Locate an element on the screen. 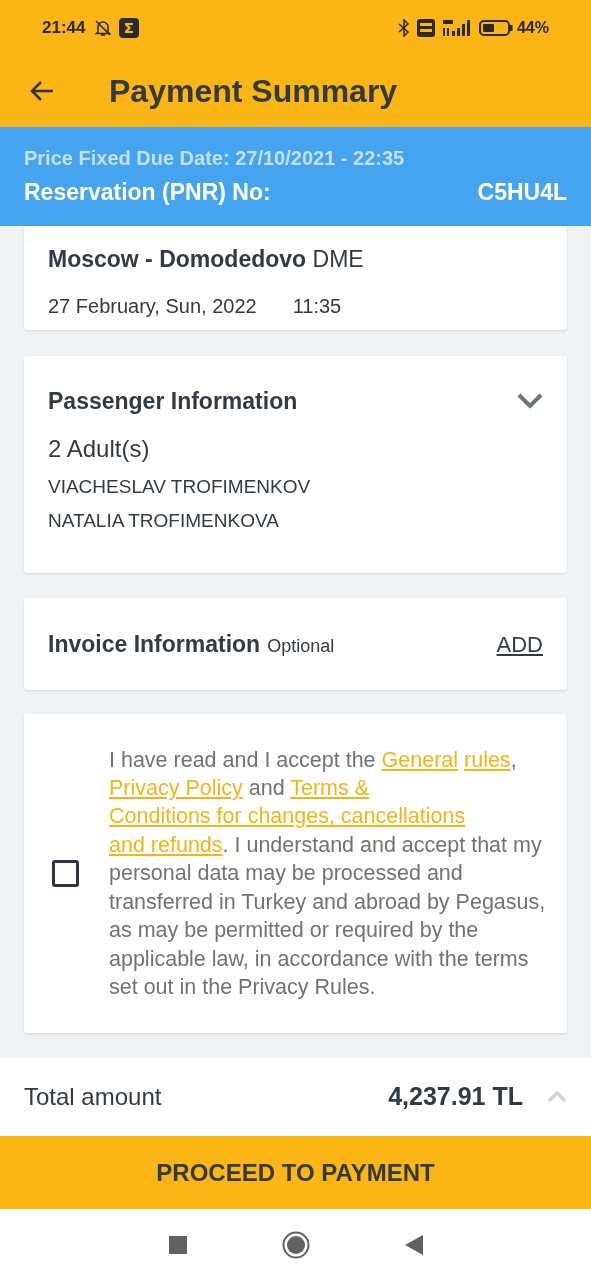  flight-time: 11:35 is located at coordinates (317, 306).